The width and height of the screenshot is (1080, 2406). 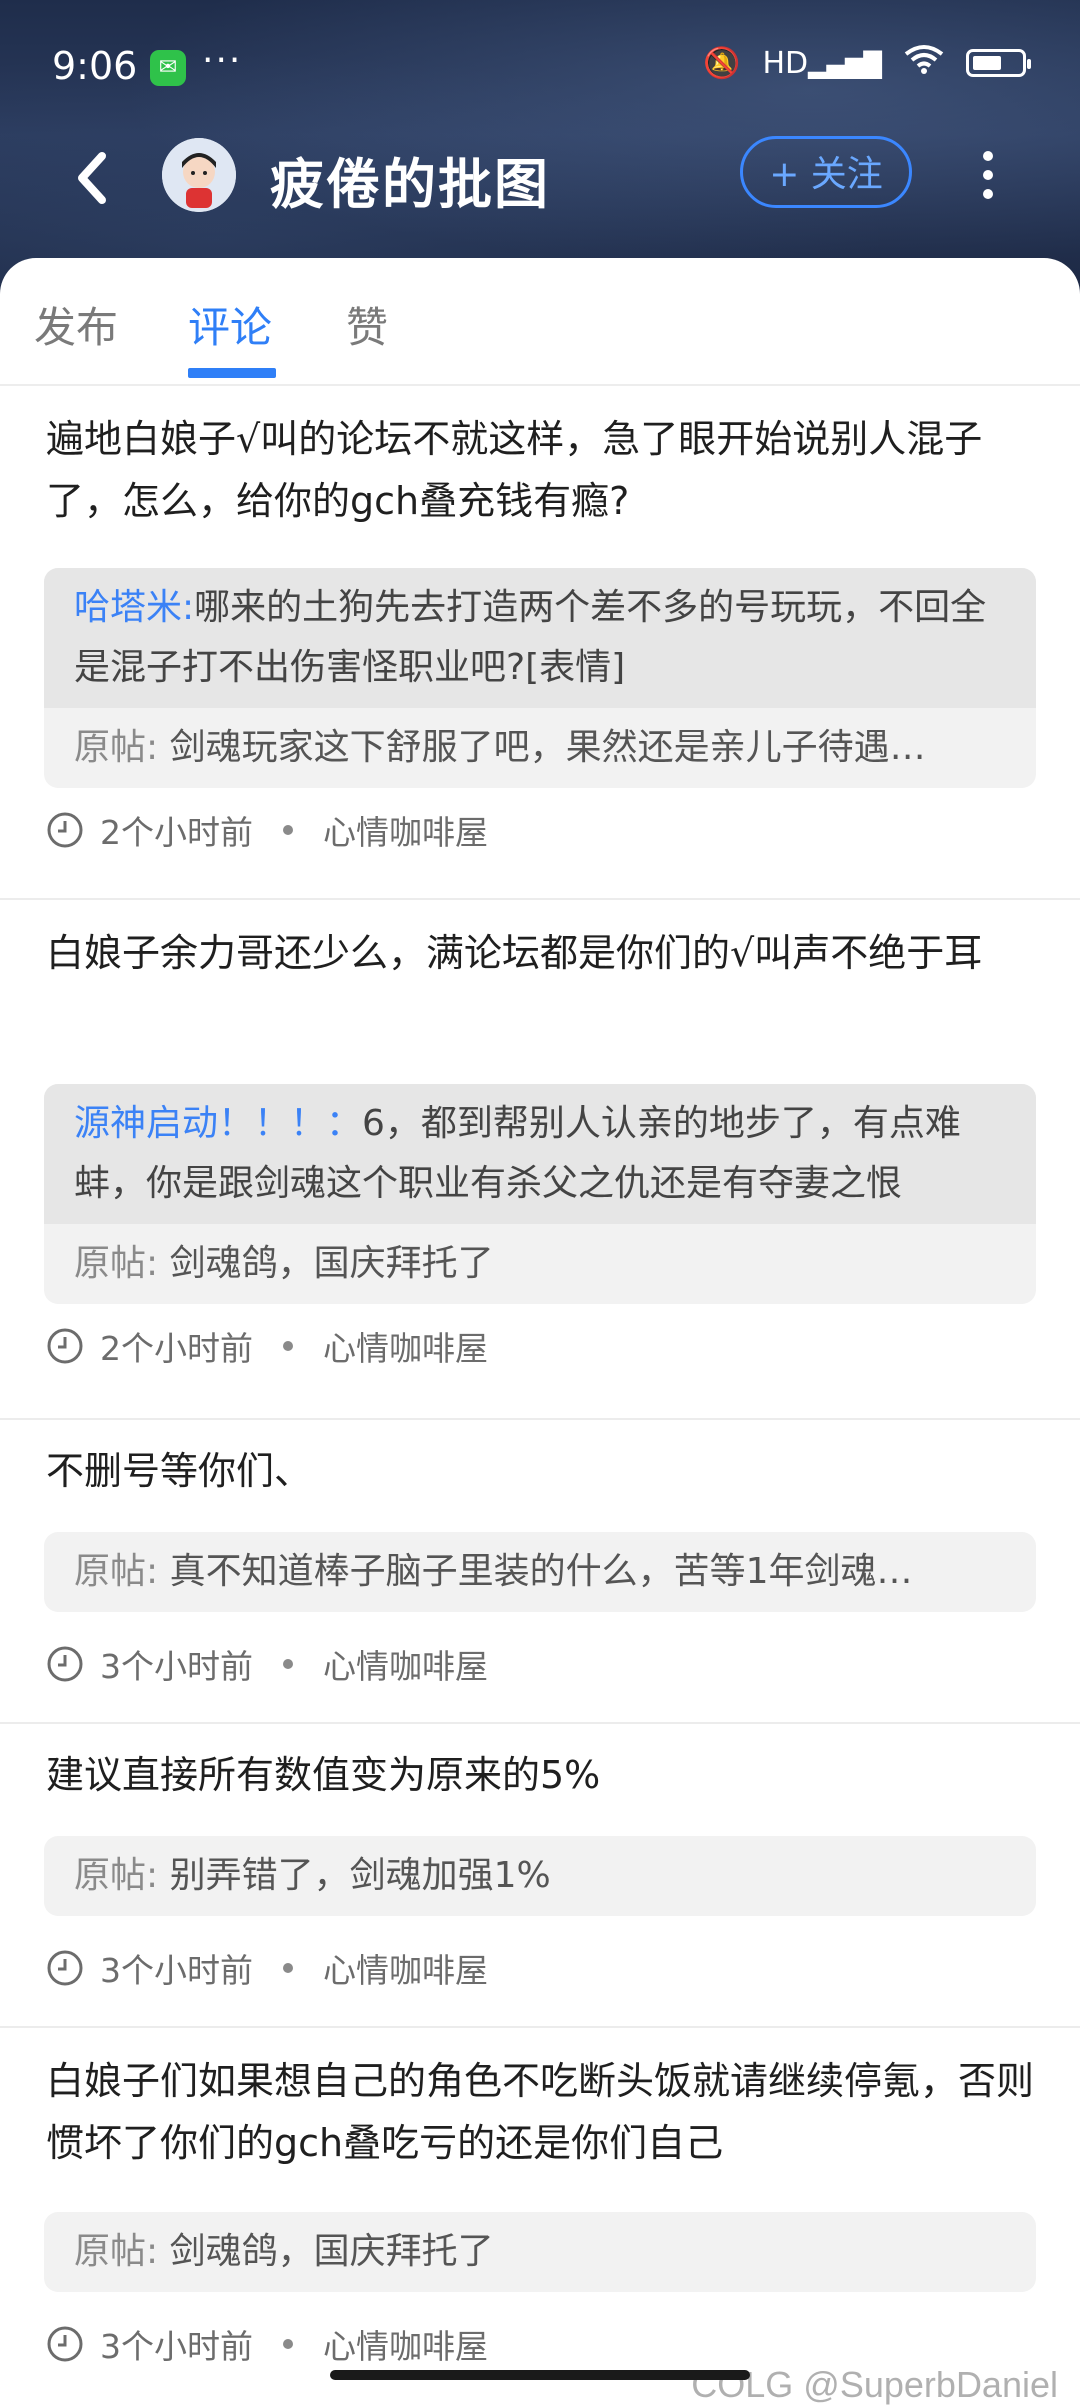 I want to click on original-post: 原帖: 别弄错了，剑魂加强1%, so click(x=540, y=1876).